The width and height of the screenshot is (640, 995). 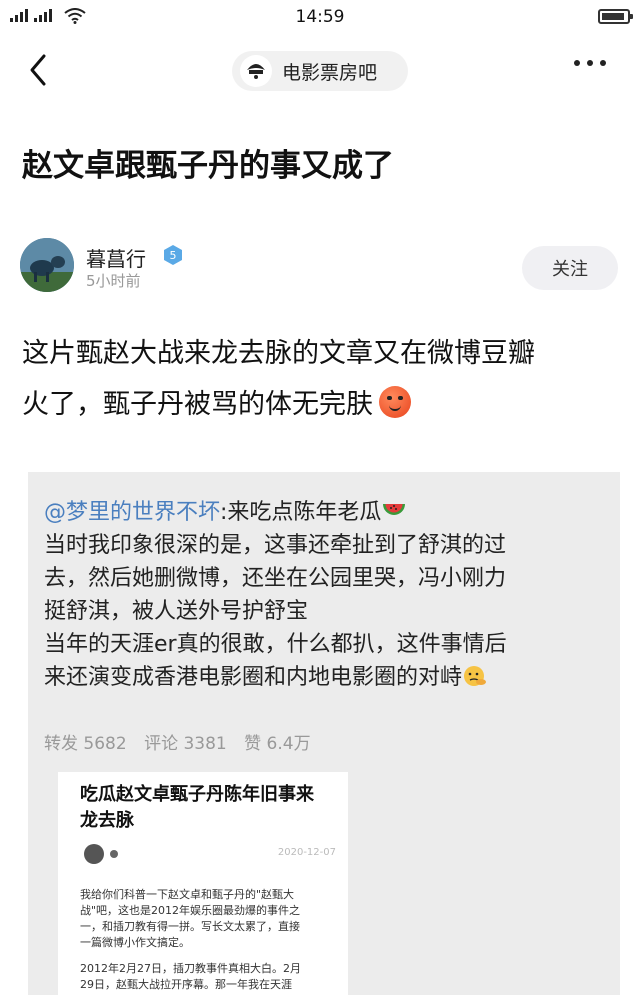 What do you see at coordinates (197, 807) in the screenshot?
I see `article-title: 吃瓜赵文卓甄子丹陈年旧事来 龙去脉` at bounding box center [197, 807].